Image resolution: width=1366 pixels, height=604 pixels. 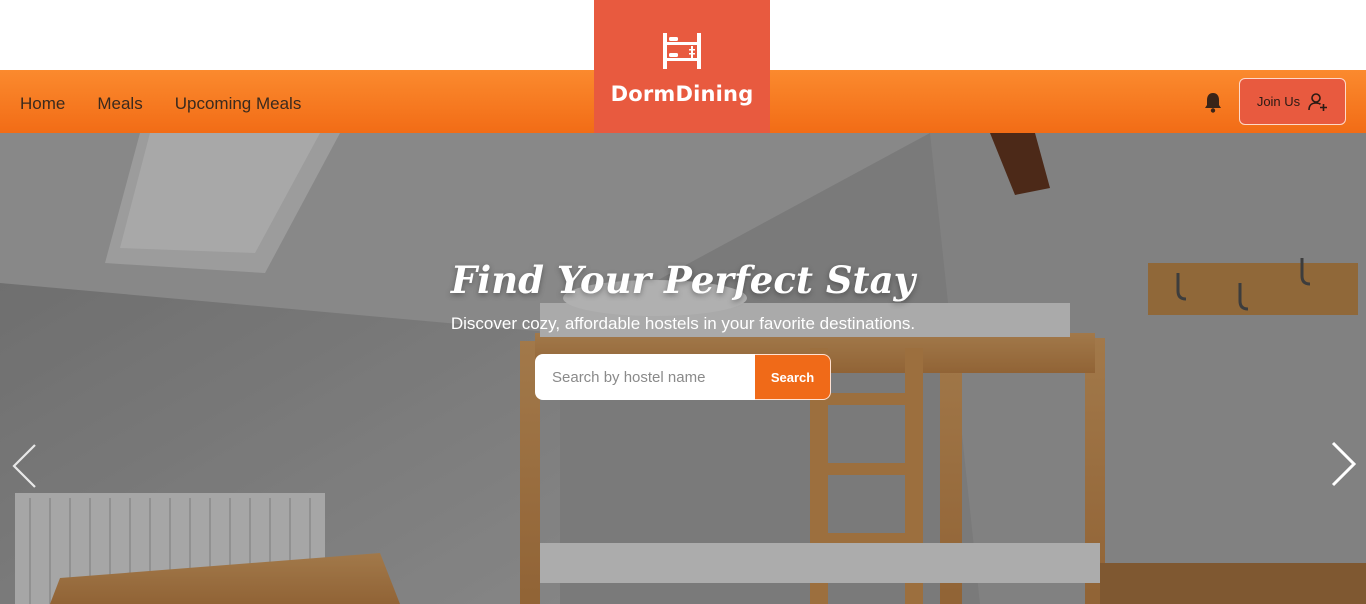 I want to click on hostel-search-form: Search, so click(x=683, y=377).